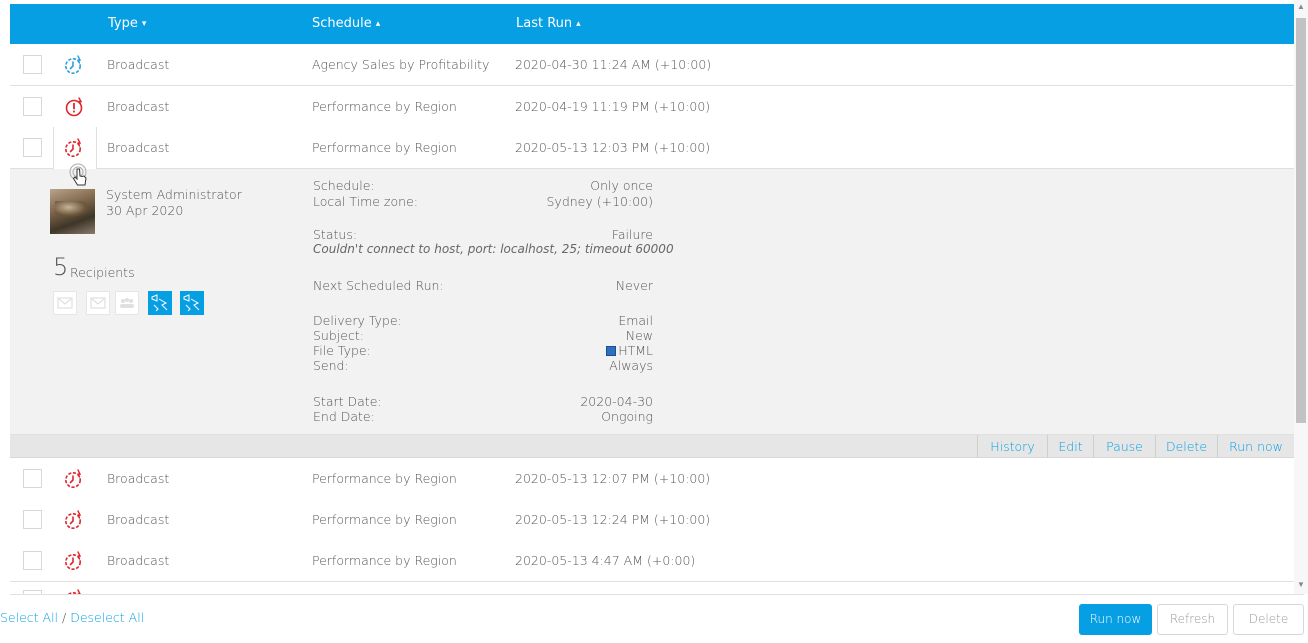 This screenshot has height=643, width=1308. Describe the element at coordinates (1268, 619) in the screenshot. I see `delete-footer-button: Delete` at that location.